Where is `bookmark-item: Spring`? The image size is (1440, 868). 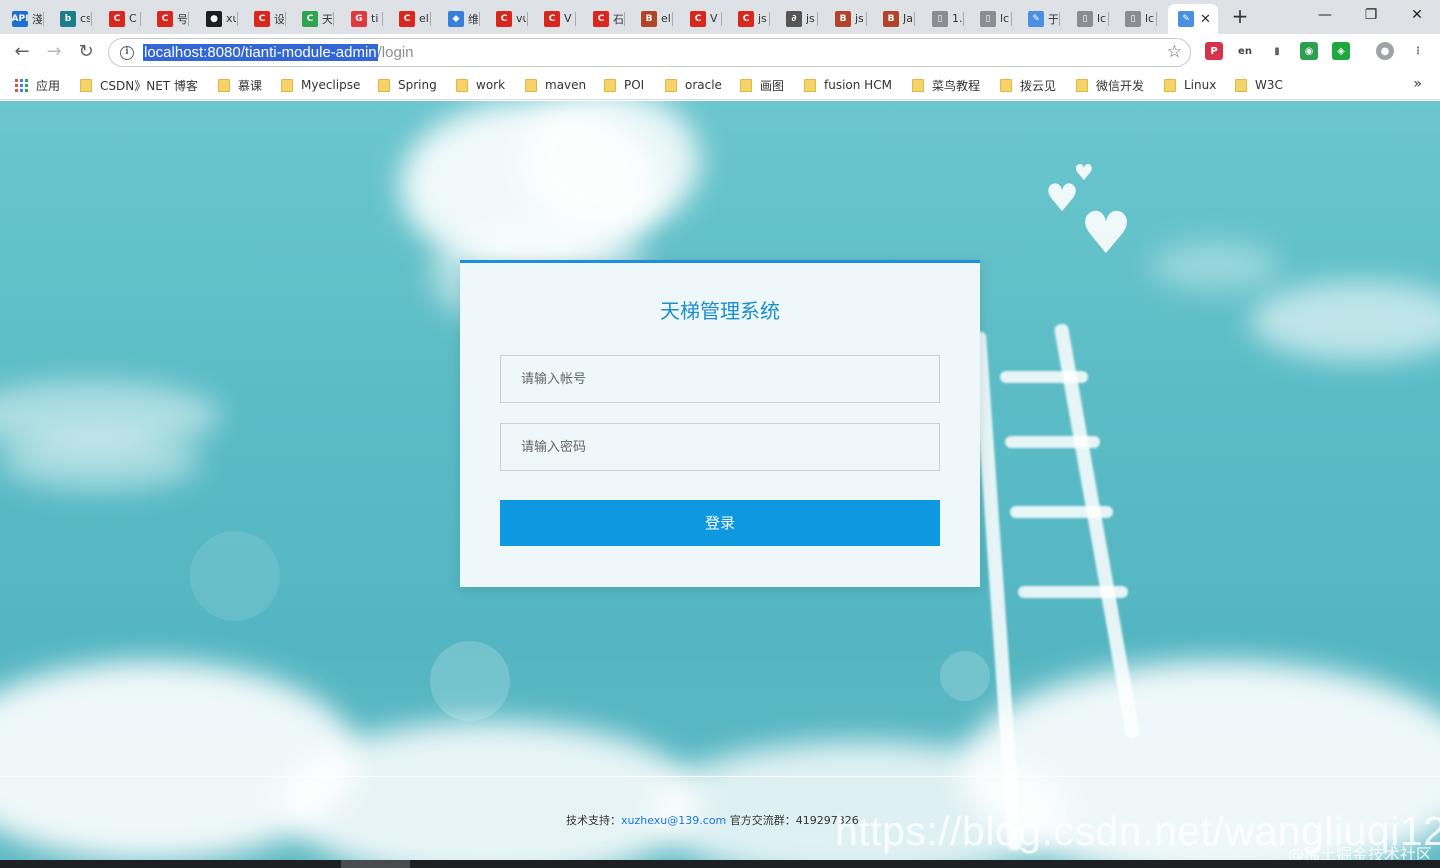
bookmark-item: Spring is located at coordinates (407, 85).